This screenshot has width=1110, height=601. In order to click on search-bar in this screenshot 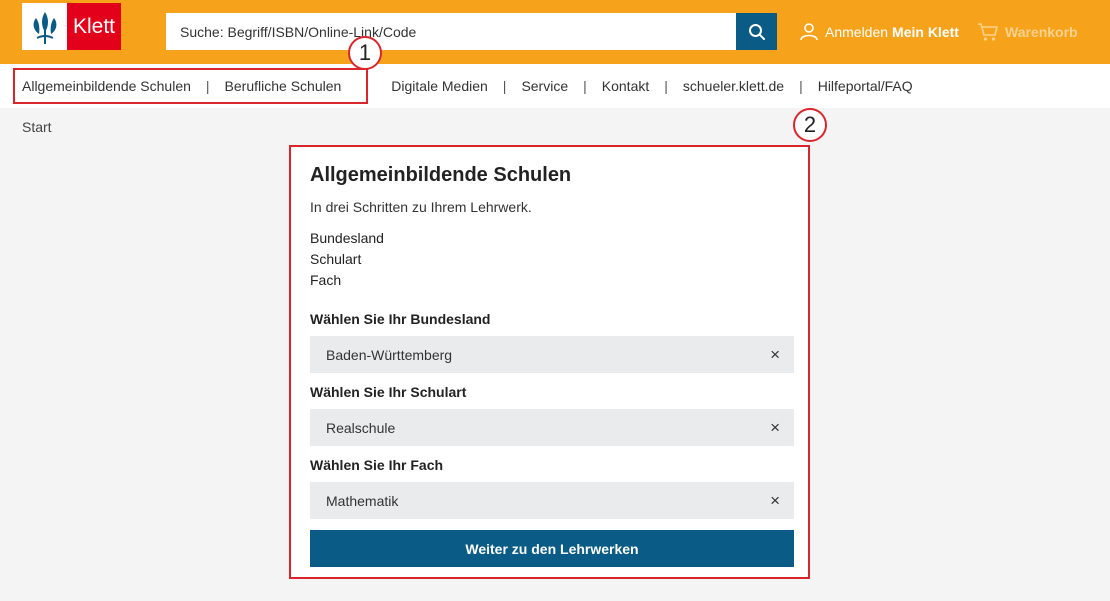, I will do `click(471, 31)`.